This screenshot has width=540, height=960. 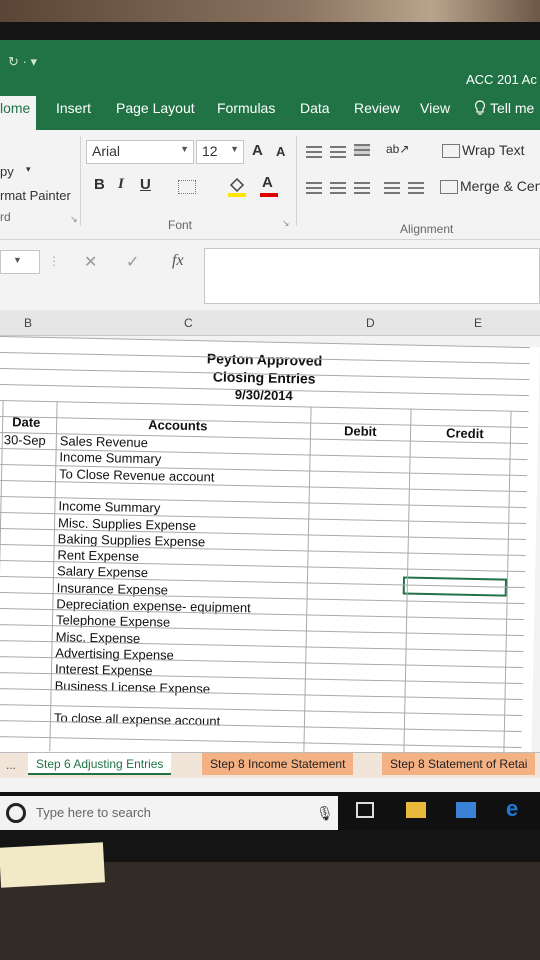 What do you see at coordinates (264, 377) in the screenshot?
I see `statement-title: Closing Entries` at bounding box center [264, 377].